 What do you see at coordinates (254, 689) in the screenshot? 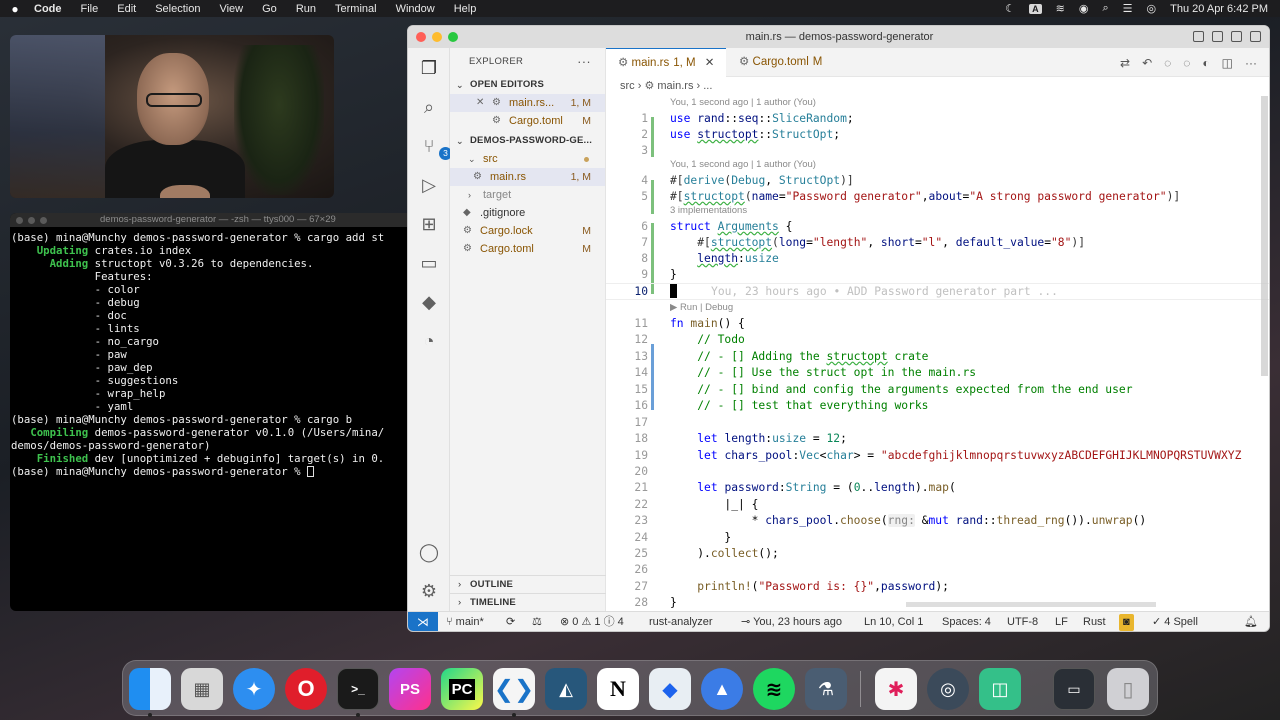
I see `safari-icon: ✦` at bounding box center [254, 689].